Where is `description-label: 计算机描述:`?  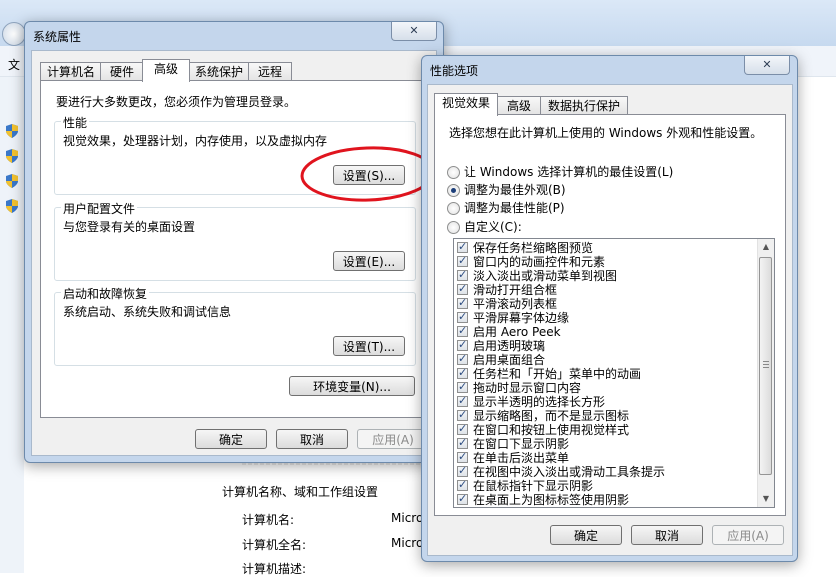 description-label: 计算机描述: is located at coordinates (274, 569).